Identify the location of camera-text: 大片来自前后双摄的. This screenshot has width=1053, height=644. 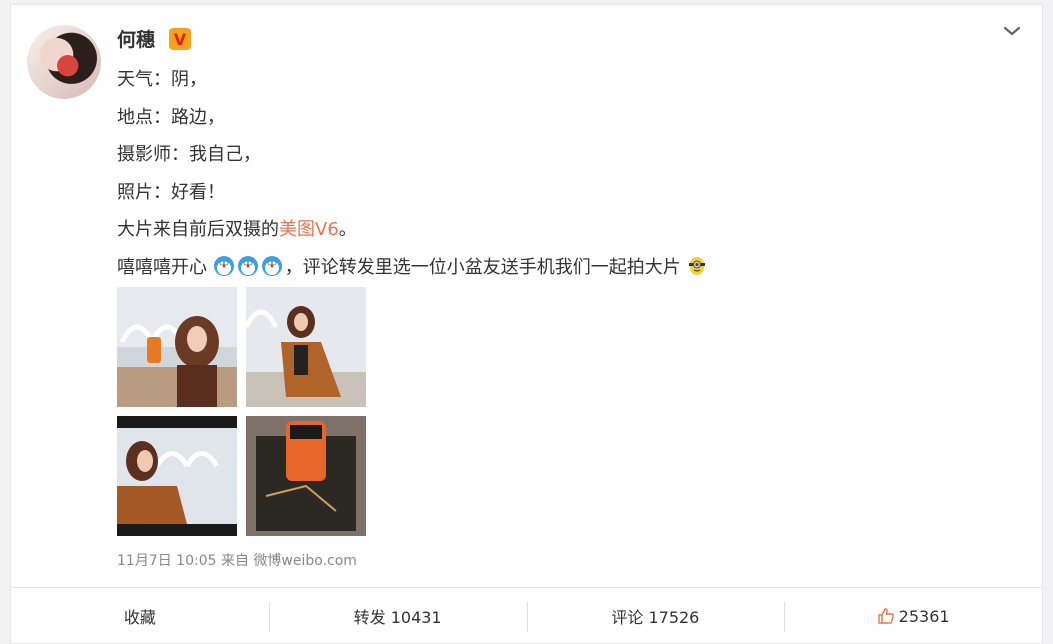
(198, 229).